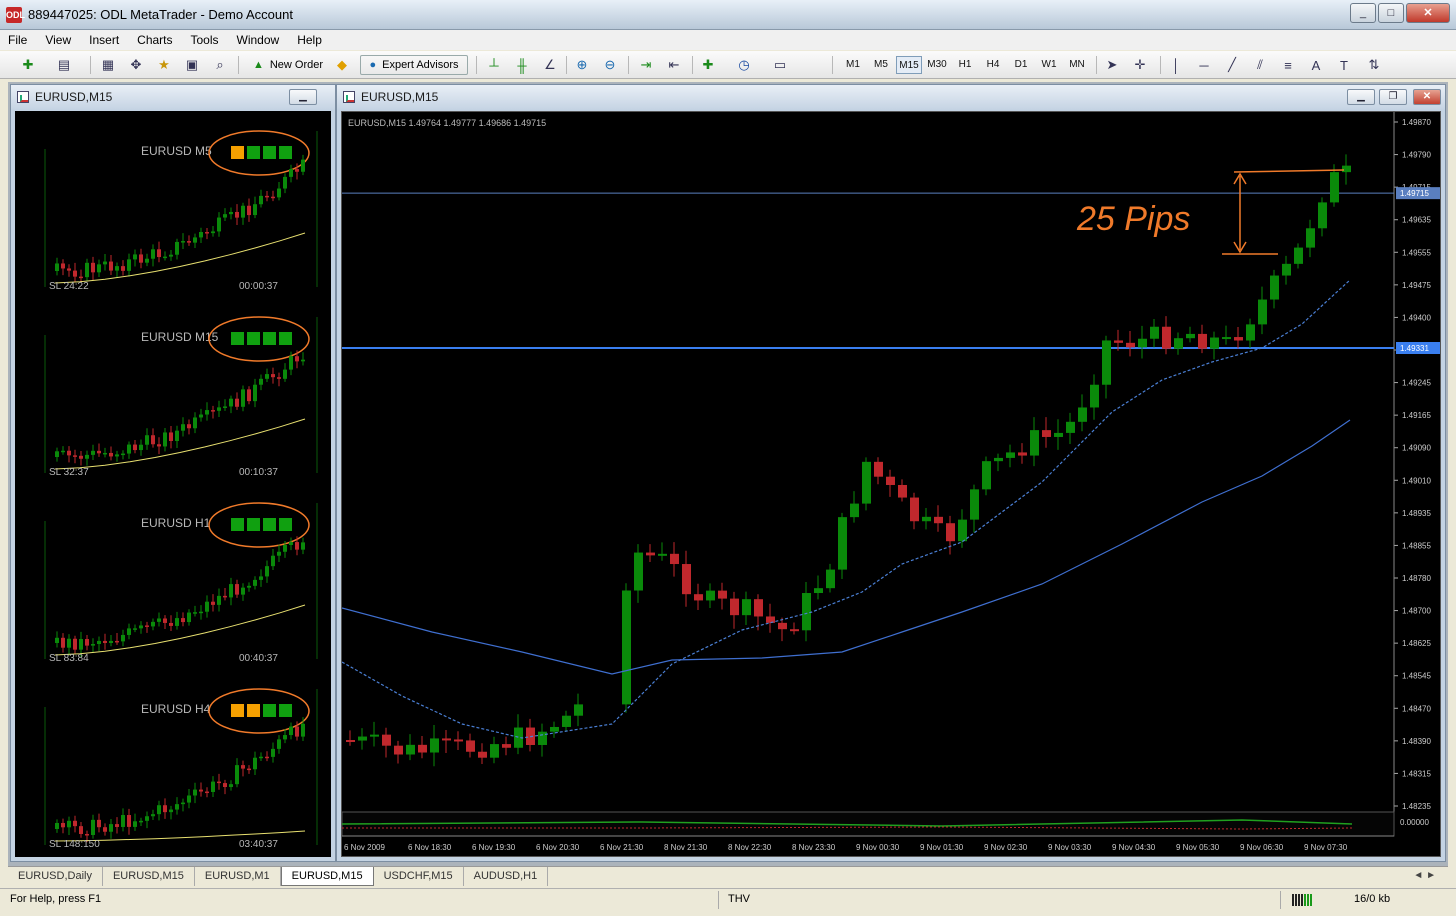  I want to click on main-restore-button: ❐, so click(1393, 97).